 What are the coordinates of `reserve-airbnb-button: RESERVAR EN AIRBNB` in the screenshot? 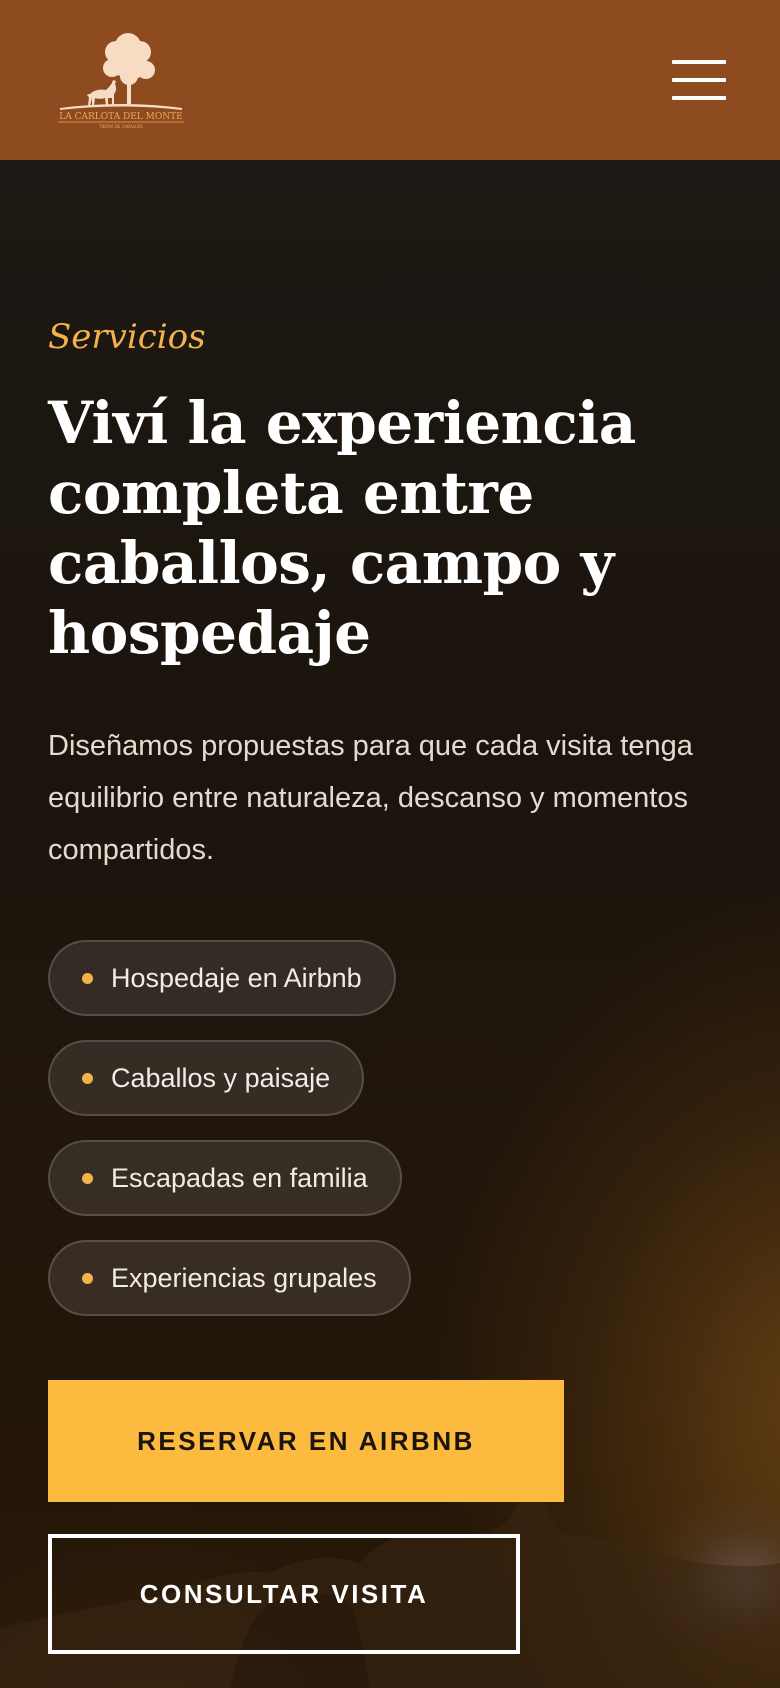 It's located at (306, 1441).